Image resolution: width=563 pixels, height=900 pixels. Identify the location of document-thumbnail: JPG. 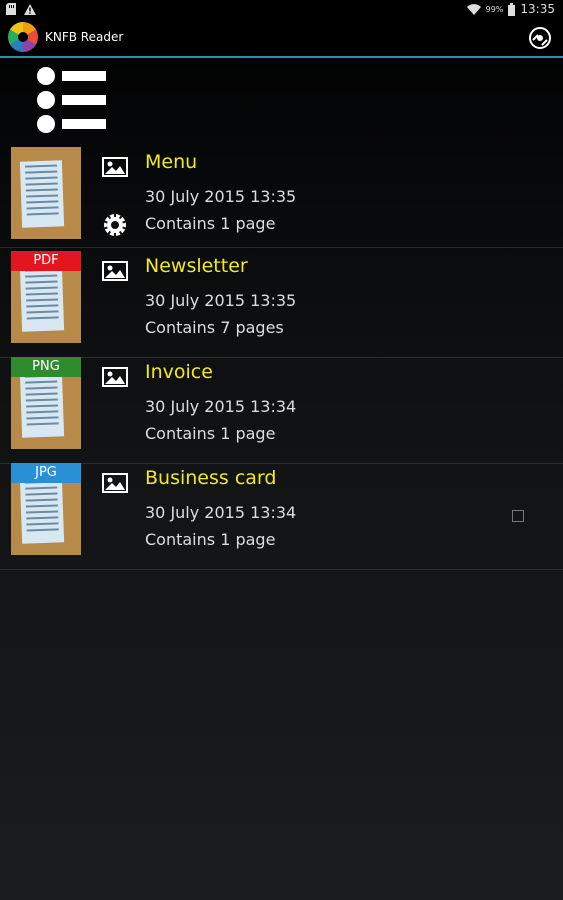
(46, 509).